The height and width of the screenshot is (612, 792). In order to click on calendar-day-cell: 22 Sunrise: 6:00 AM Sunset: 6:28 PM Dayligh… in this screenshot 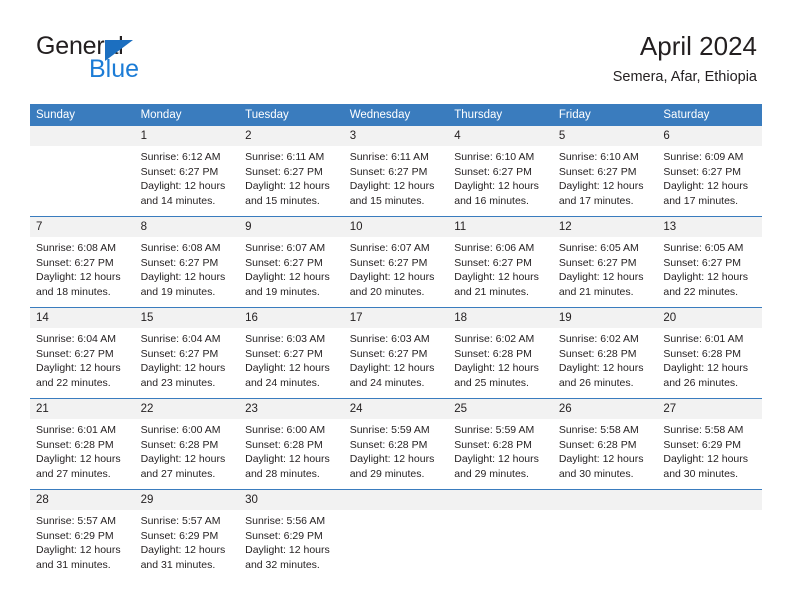, I will do `click(187, 444)`.